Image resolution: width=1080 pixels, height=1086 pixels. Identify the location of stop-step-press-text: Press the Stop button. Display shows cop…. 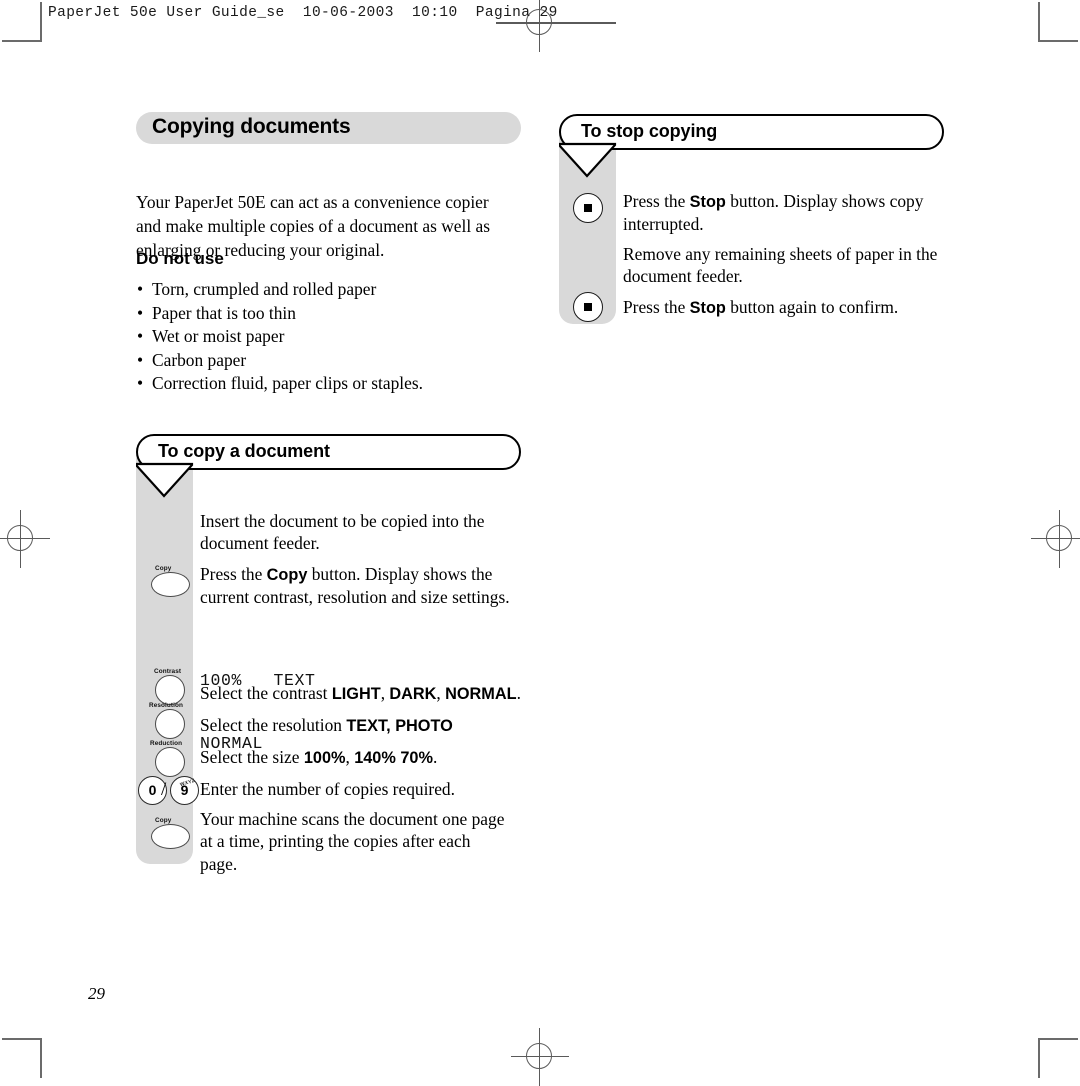
(773, 212).